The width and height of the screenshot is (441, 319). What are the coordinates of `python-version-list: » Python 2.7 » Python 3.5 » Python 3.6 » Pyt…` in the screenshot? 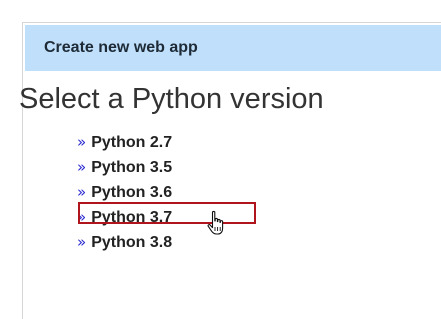 It's located at (124, 192).